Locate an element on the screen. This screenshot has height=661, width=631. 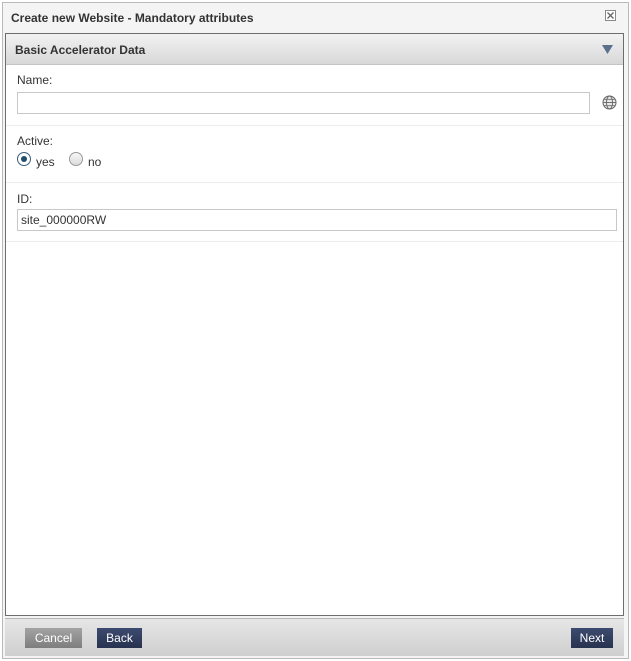
name-label: Name: is located at coordinates (35, 80).